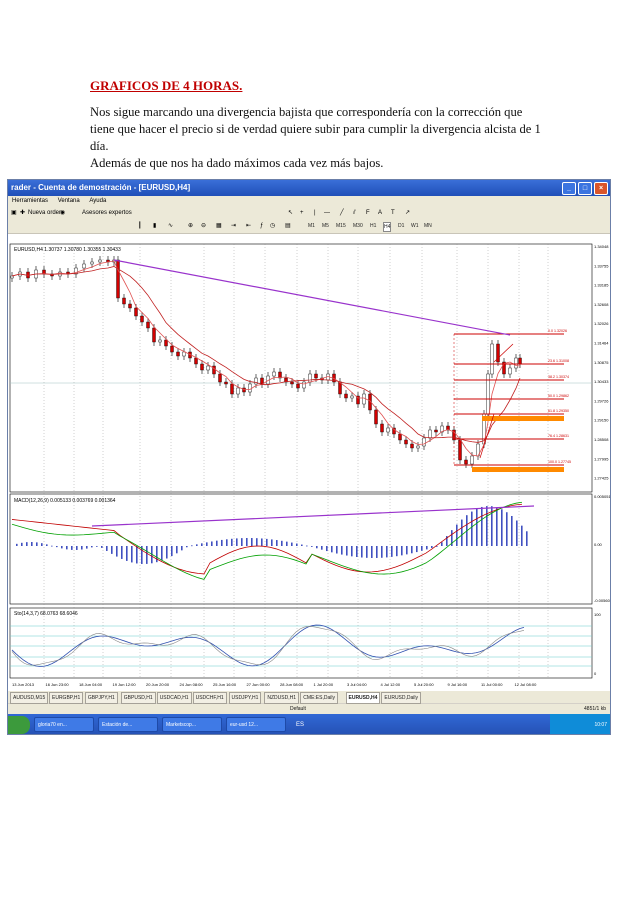  I want to click on autoscroll-icon: ⇥, so click(233, 226).